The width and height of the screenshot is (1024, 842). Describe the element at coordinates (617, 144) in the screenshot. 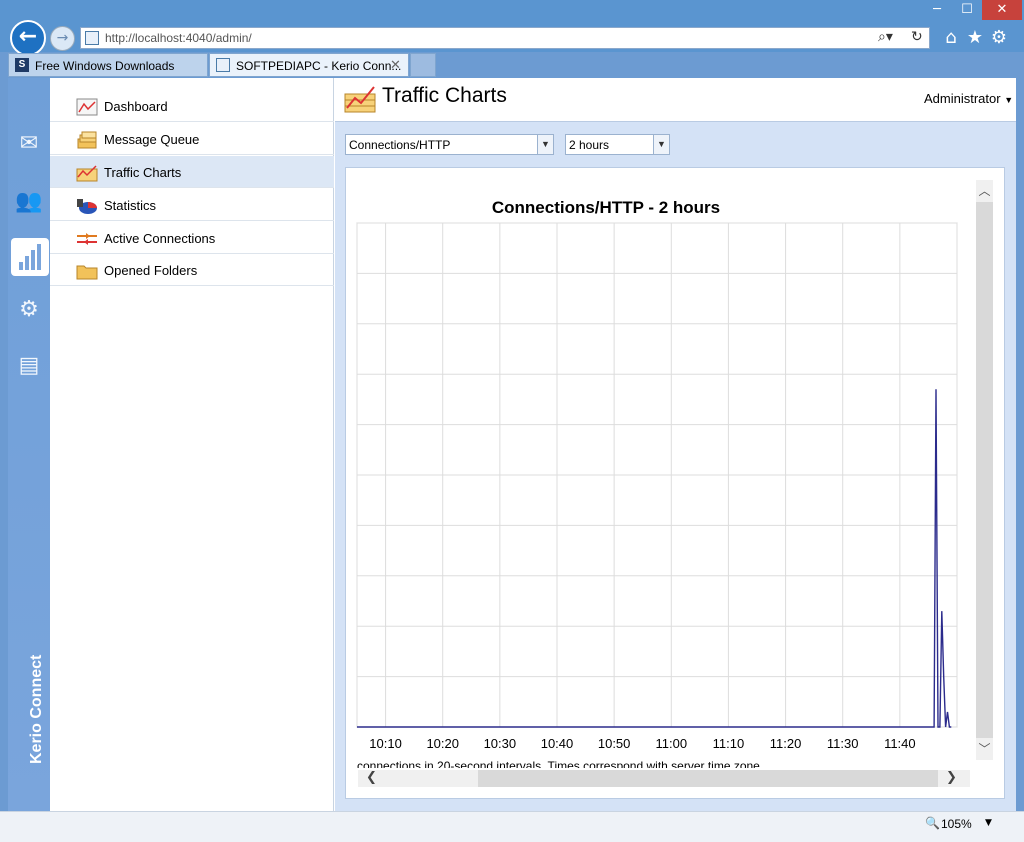

I see `time-range-select: 2 hours ▼` at that location.